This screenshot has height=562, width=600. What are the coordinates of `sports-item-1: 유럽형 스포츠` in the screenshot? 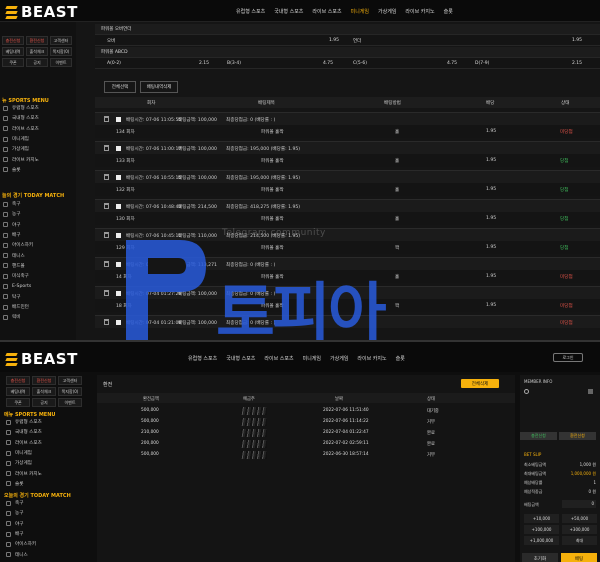 It's located at (21, 108).